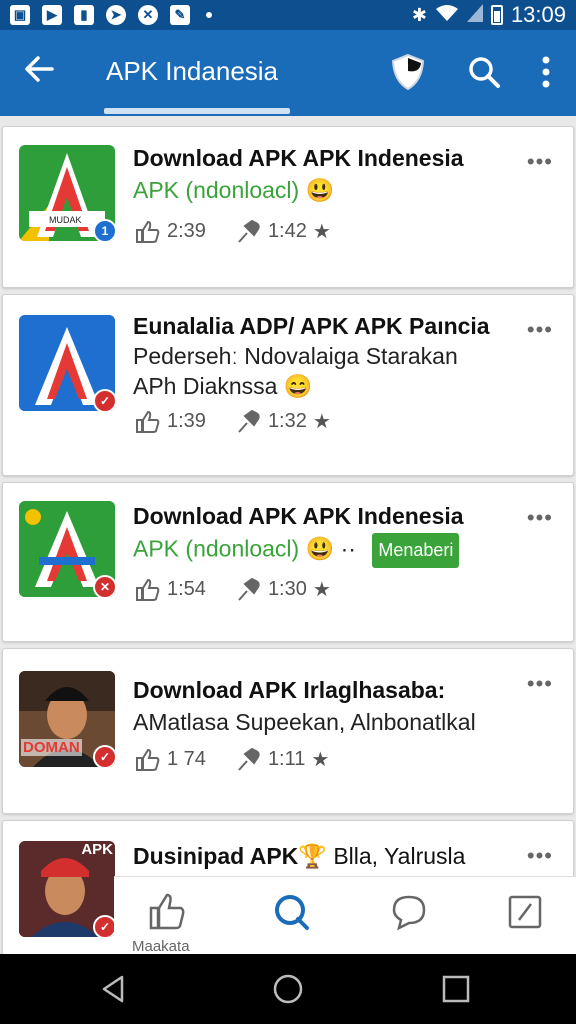  I want to click on page-title: APK Indanesia, so click(192, 71).